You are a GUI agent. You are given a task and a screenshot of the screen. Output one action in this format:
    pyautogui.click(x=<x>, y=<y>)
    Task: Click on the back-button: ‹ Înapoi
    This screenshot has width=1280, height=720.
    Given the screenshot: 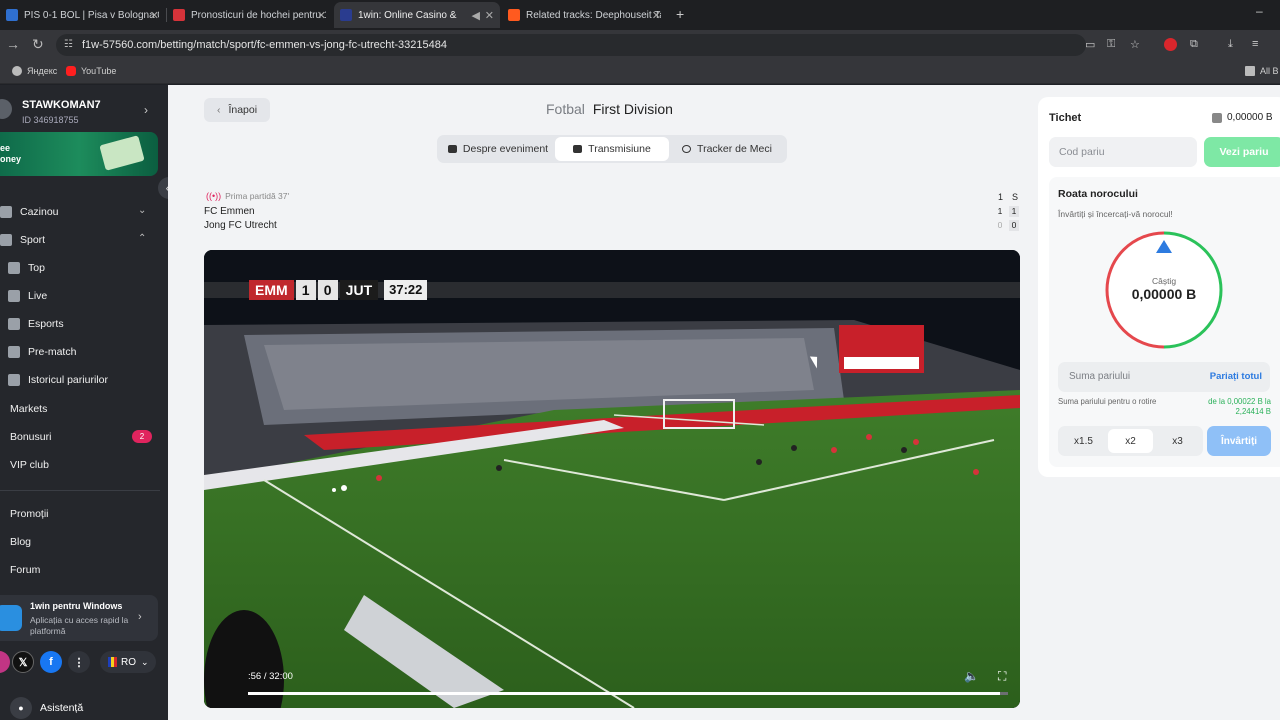 What is the action you would take?
    pyautogui.click(x=237, y=110)
    